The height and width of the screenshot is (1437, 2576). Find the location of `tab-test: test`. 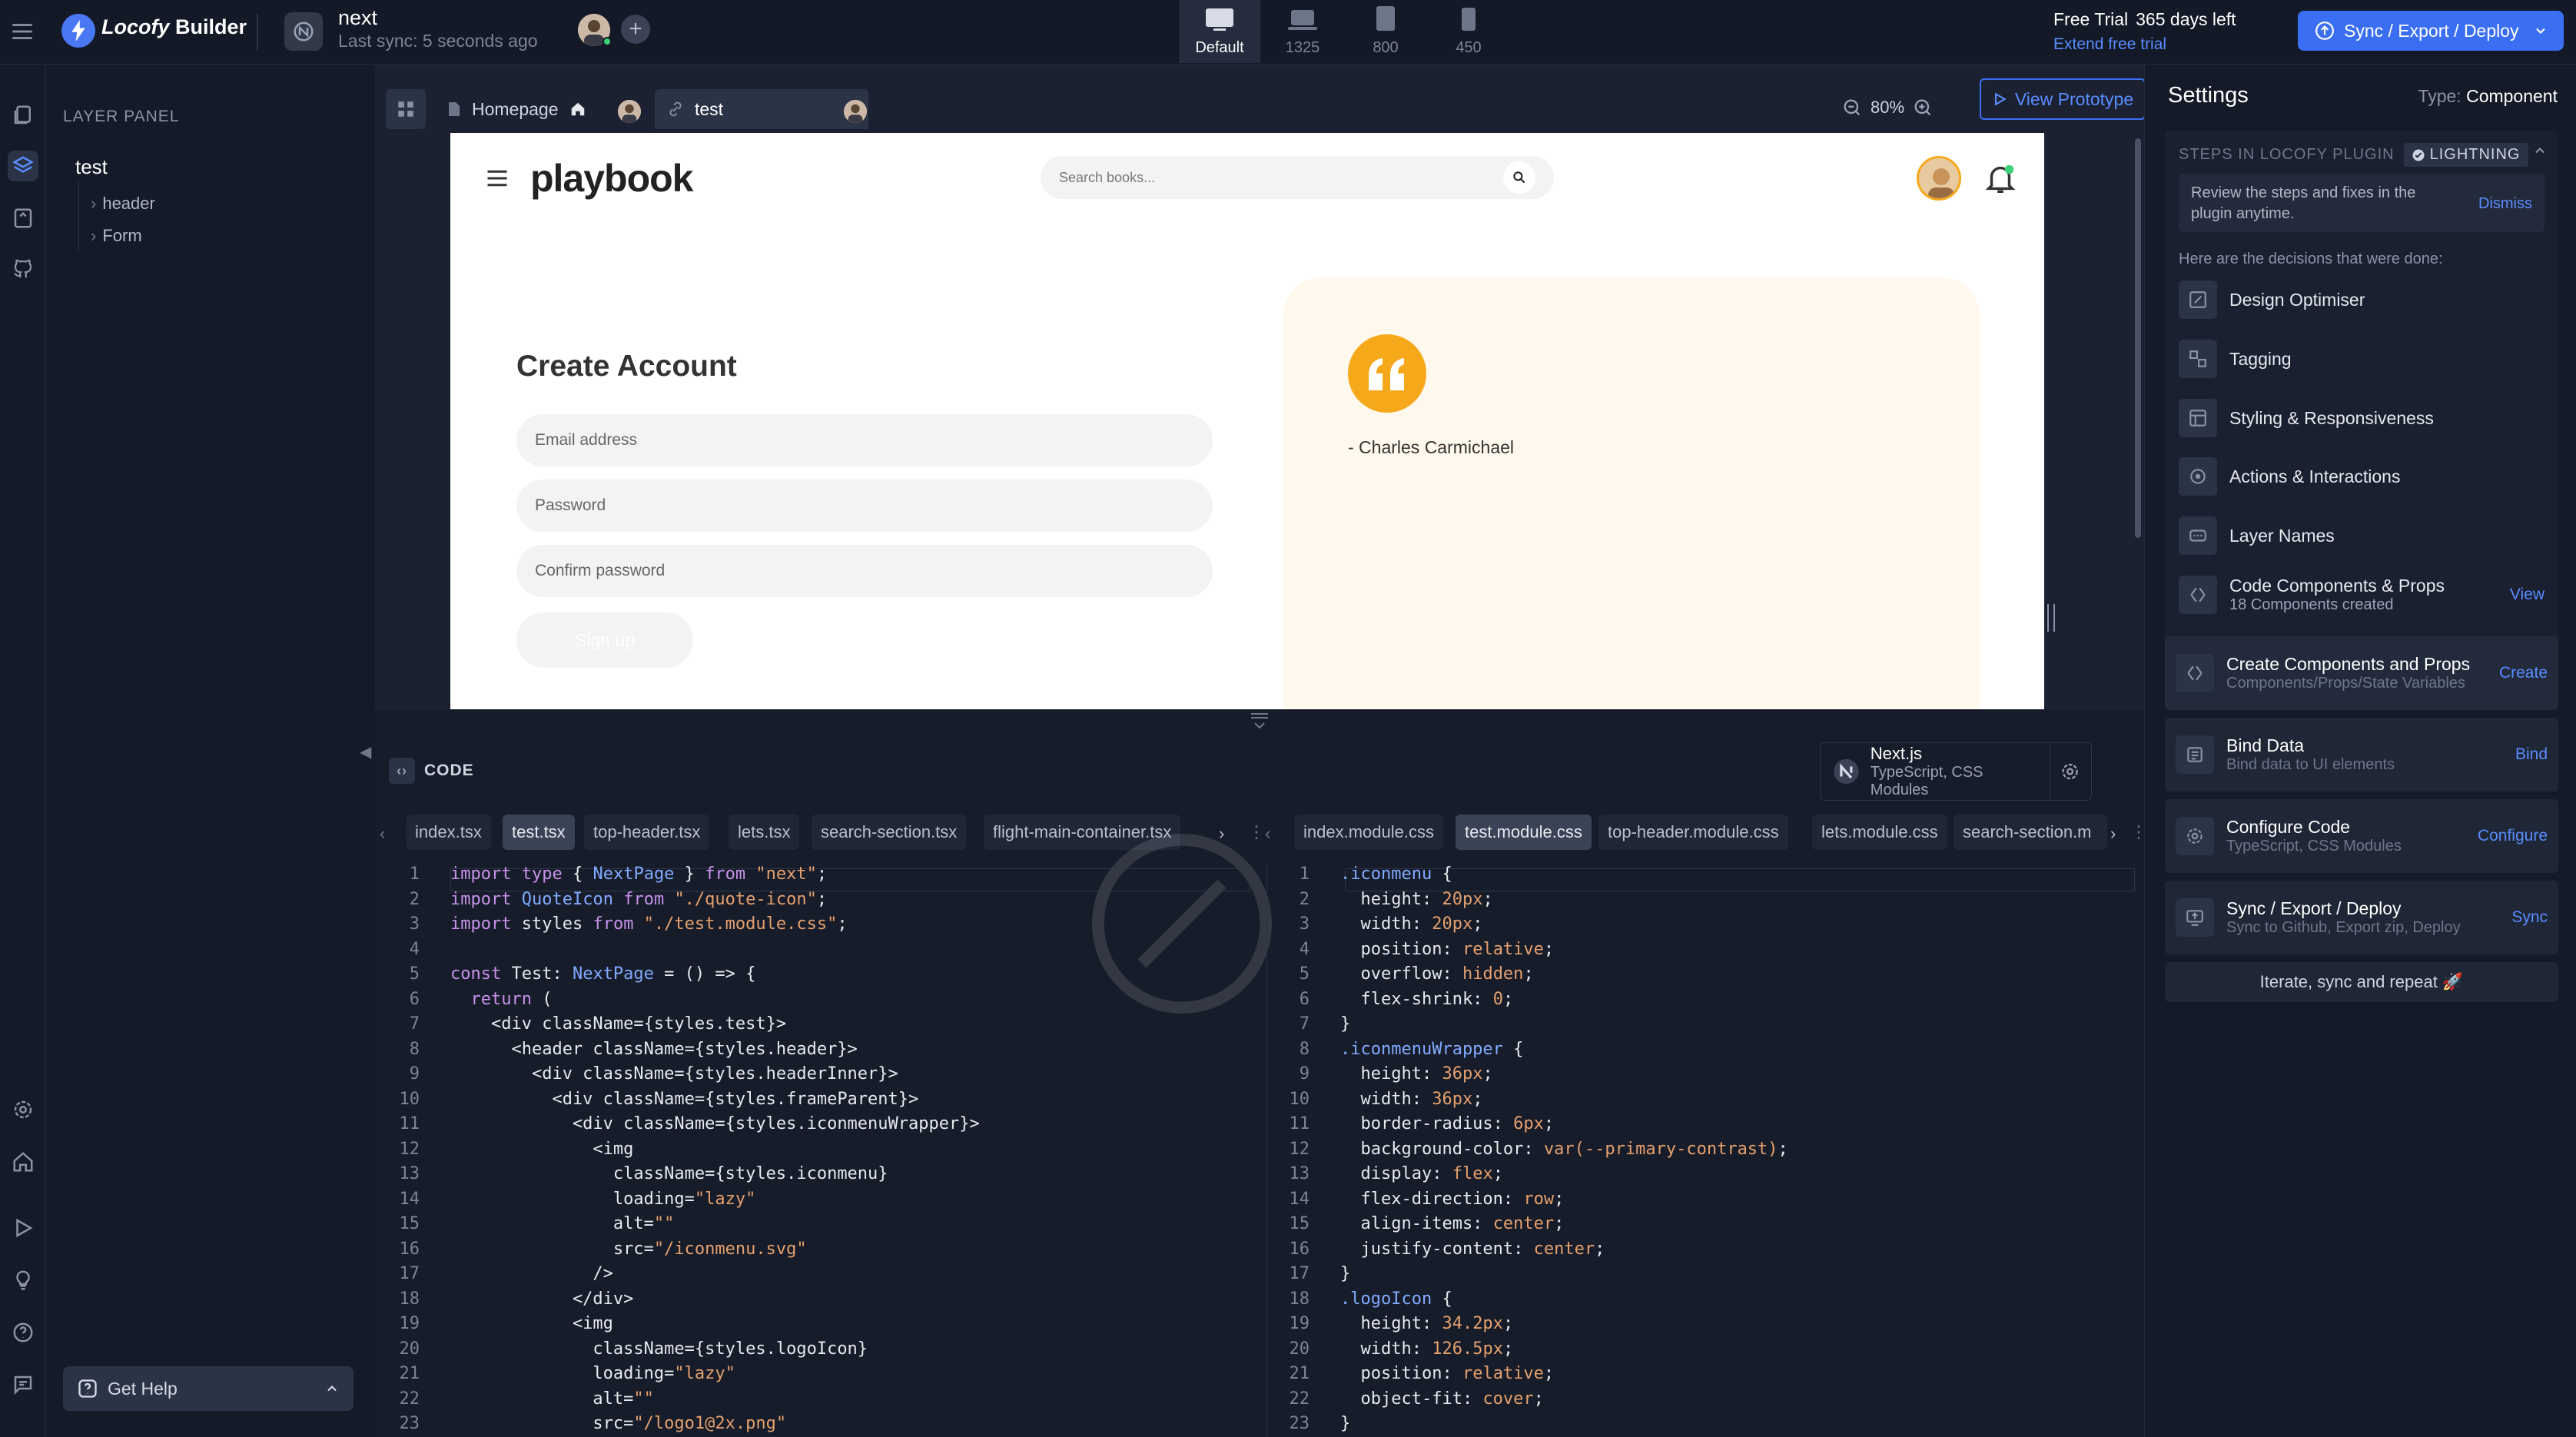

tab-test: test is located at coordinates (761, 109).